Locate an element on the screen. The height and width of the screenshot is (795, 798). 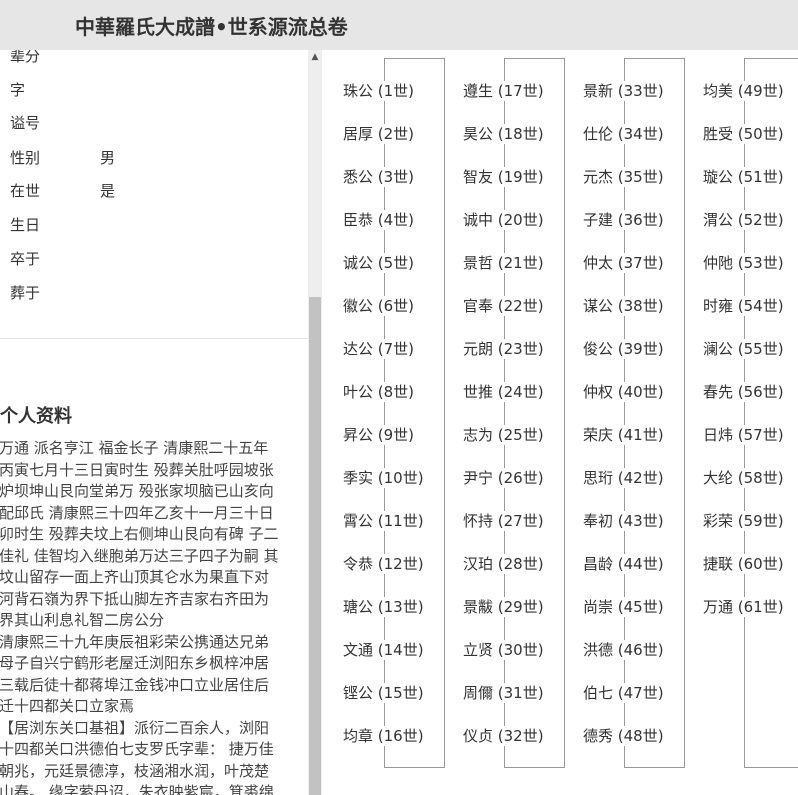
field-row: 在世 是 is located at coordinates (62, 191).